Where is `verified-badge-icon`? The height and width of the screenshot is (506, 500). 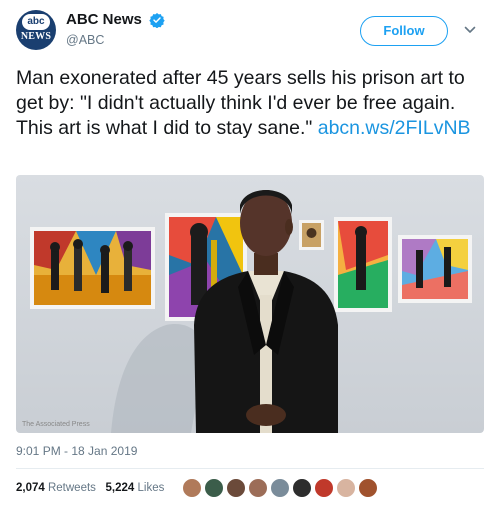 verified-badge-icon is located at coordinates (157, 20).